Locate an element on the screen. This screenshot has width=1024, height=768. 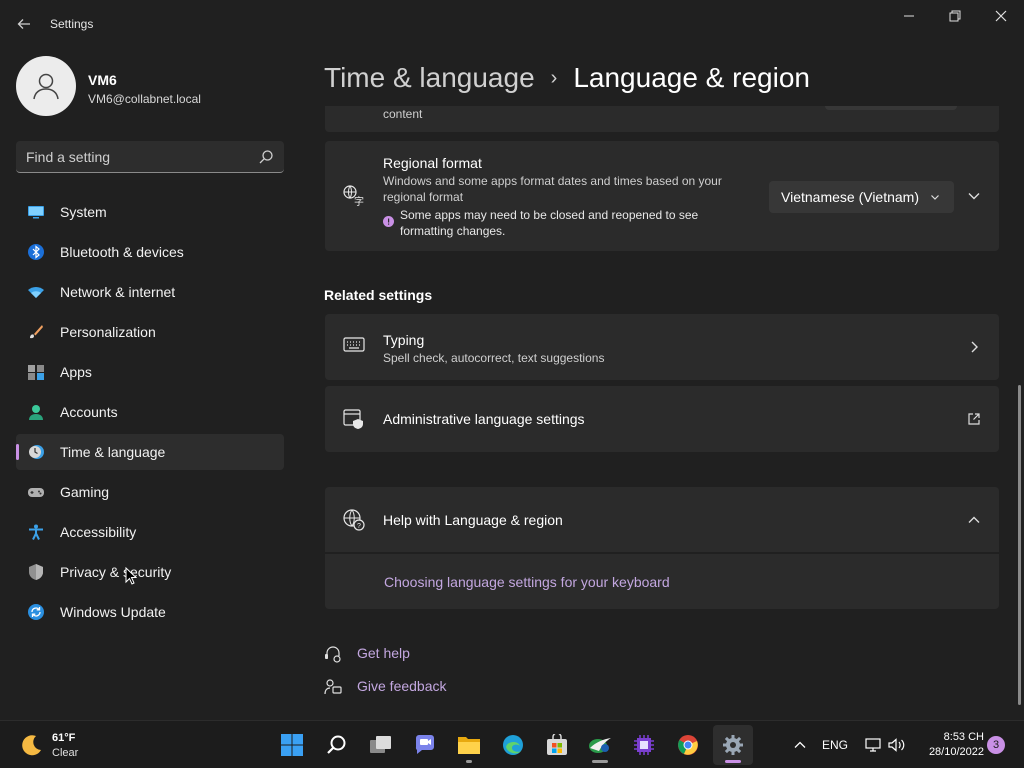
sidebar-item-label: Privacy & security is located at coordinates (116, 572).